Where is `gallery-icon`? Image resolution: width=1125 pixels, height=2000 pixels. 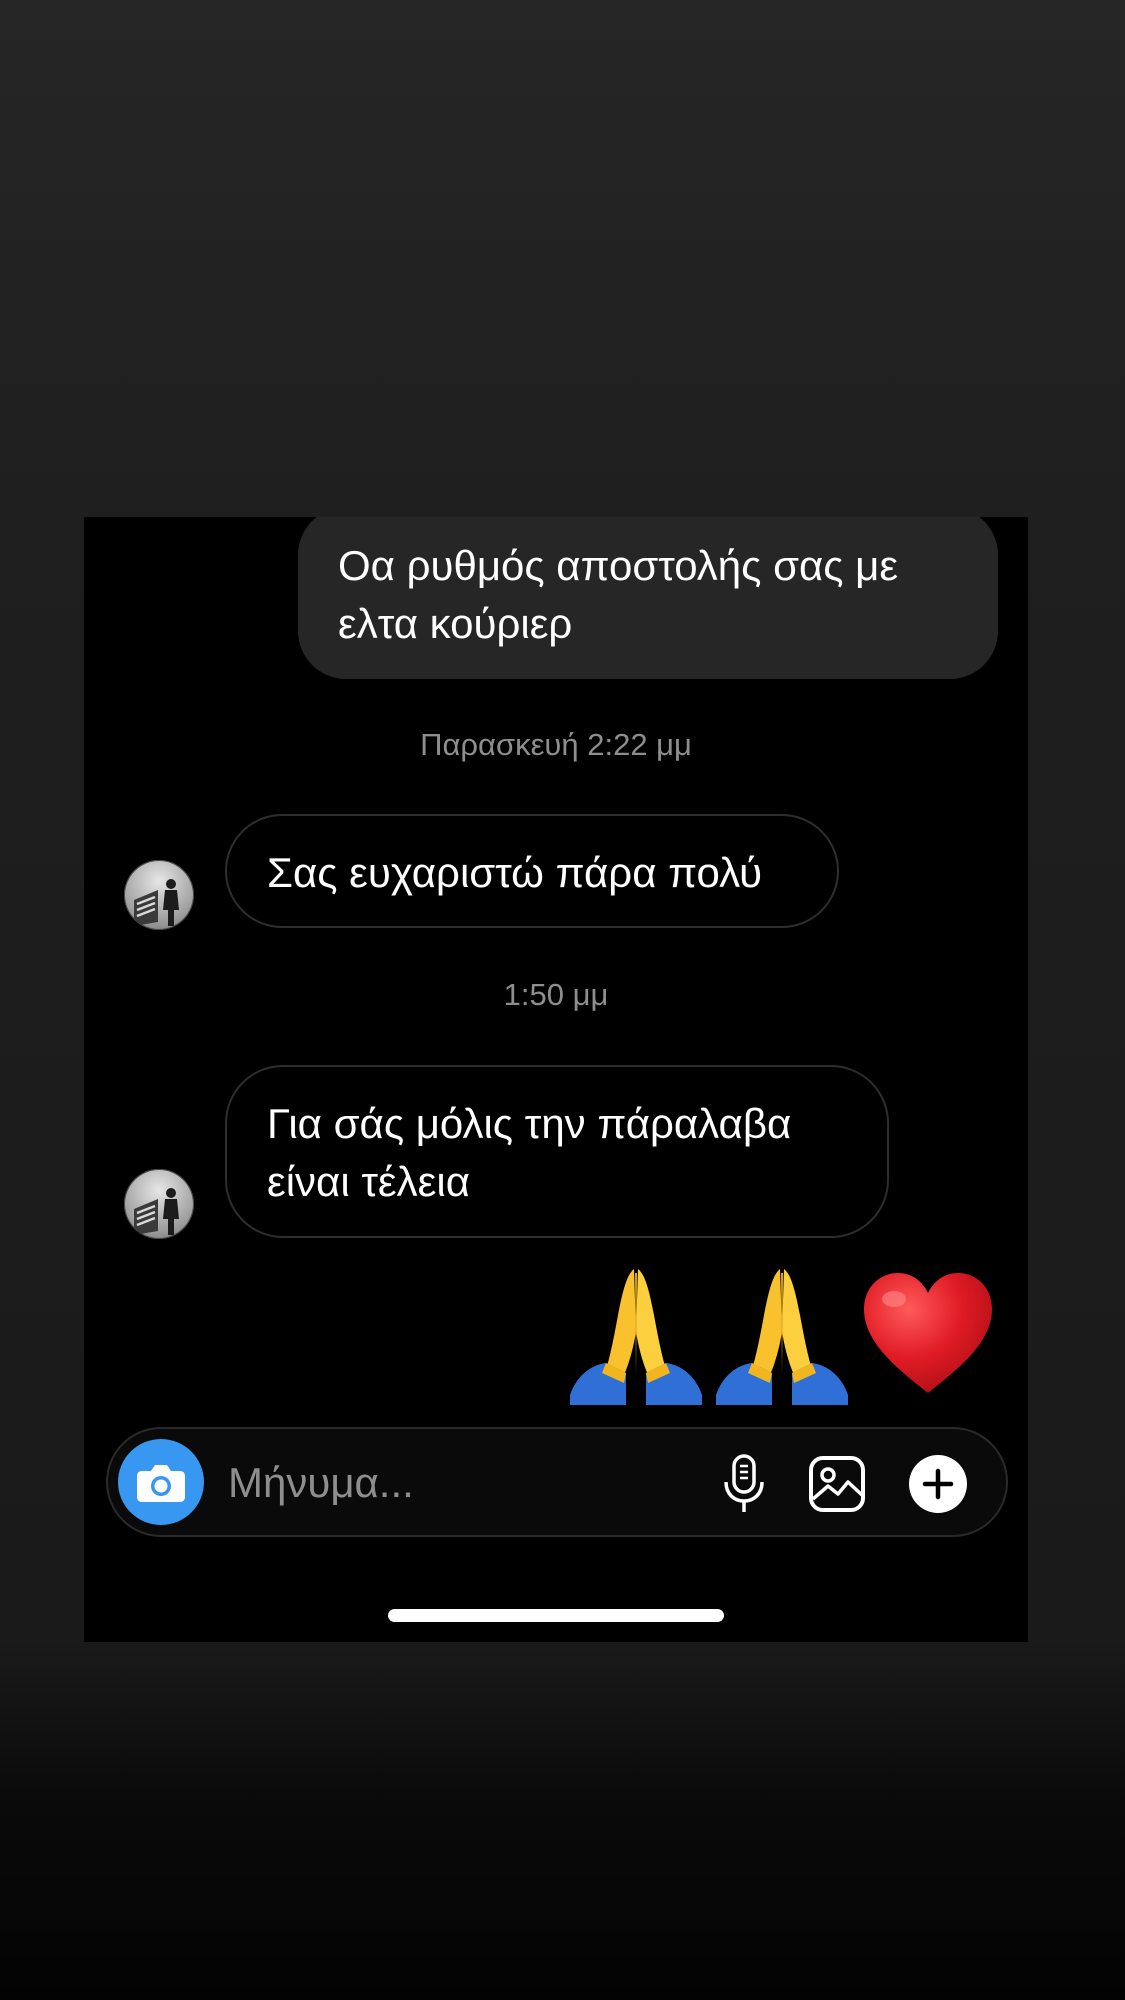 gallery-icon is located at coordinates (837, 1484).